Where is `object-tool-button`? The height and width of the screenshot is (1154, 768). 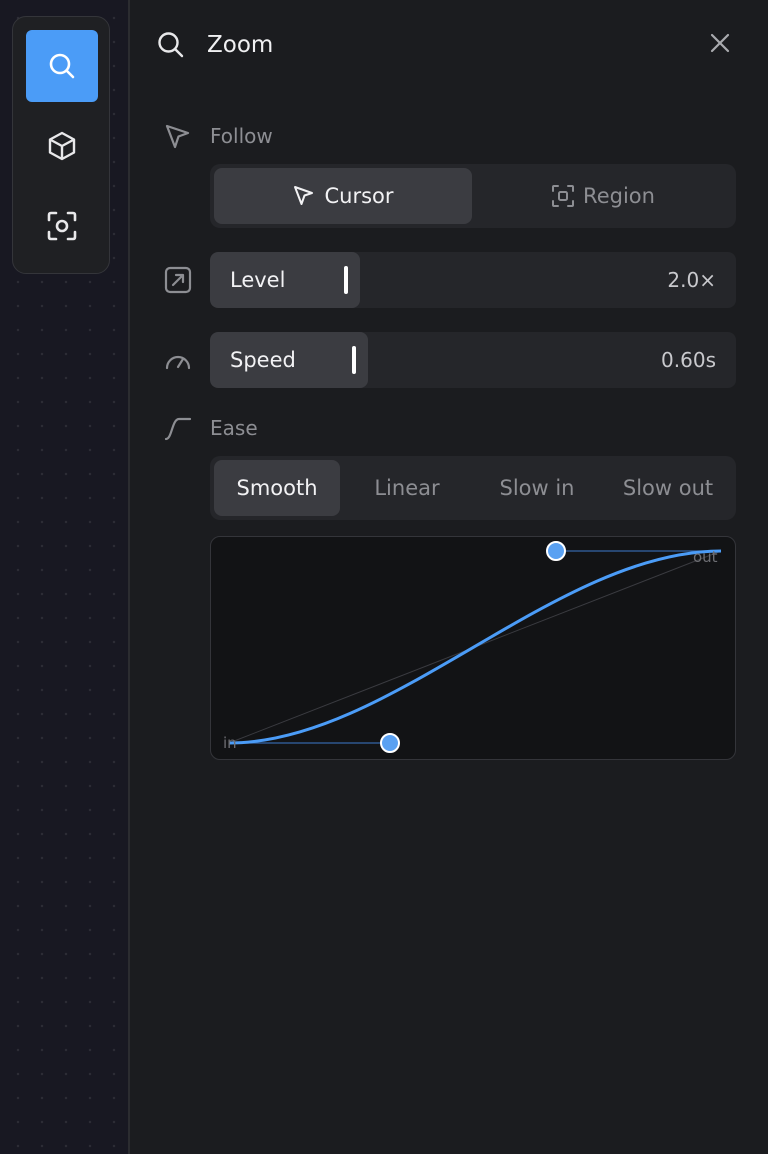 object-tool-button is located at coordinates (62, 146).